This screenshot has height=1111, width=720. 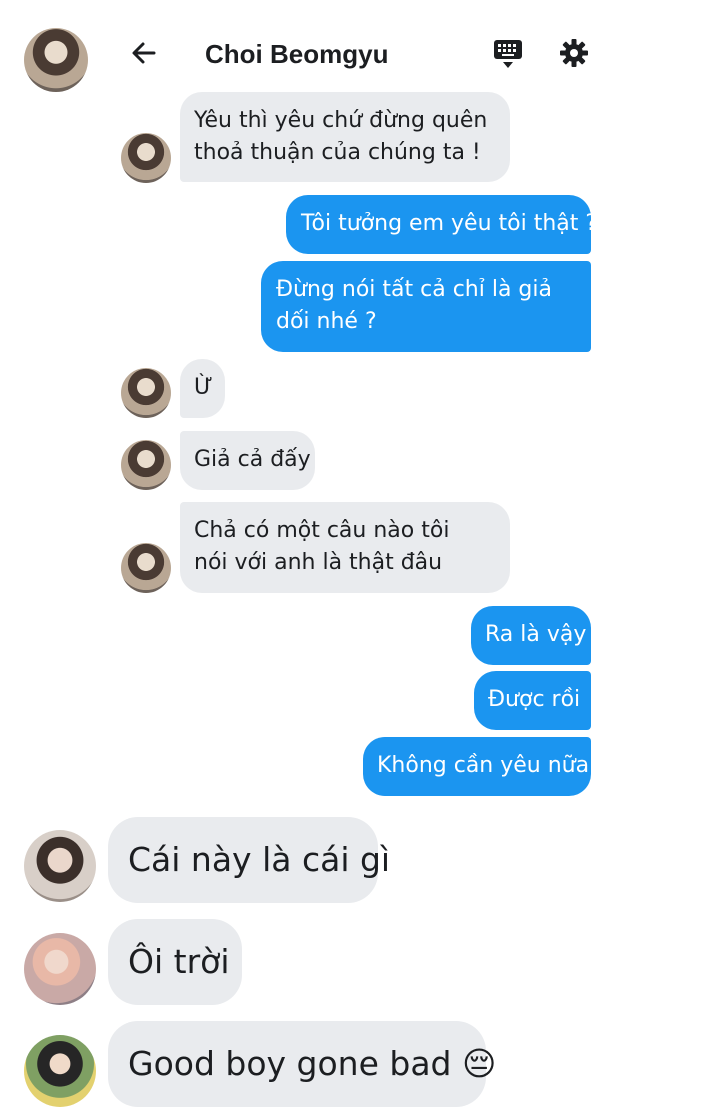 I want to click on conversation-title: Choi Beomgyu, so click(x=297, y=54).